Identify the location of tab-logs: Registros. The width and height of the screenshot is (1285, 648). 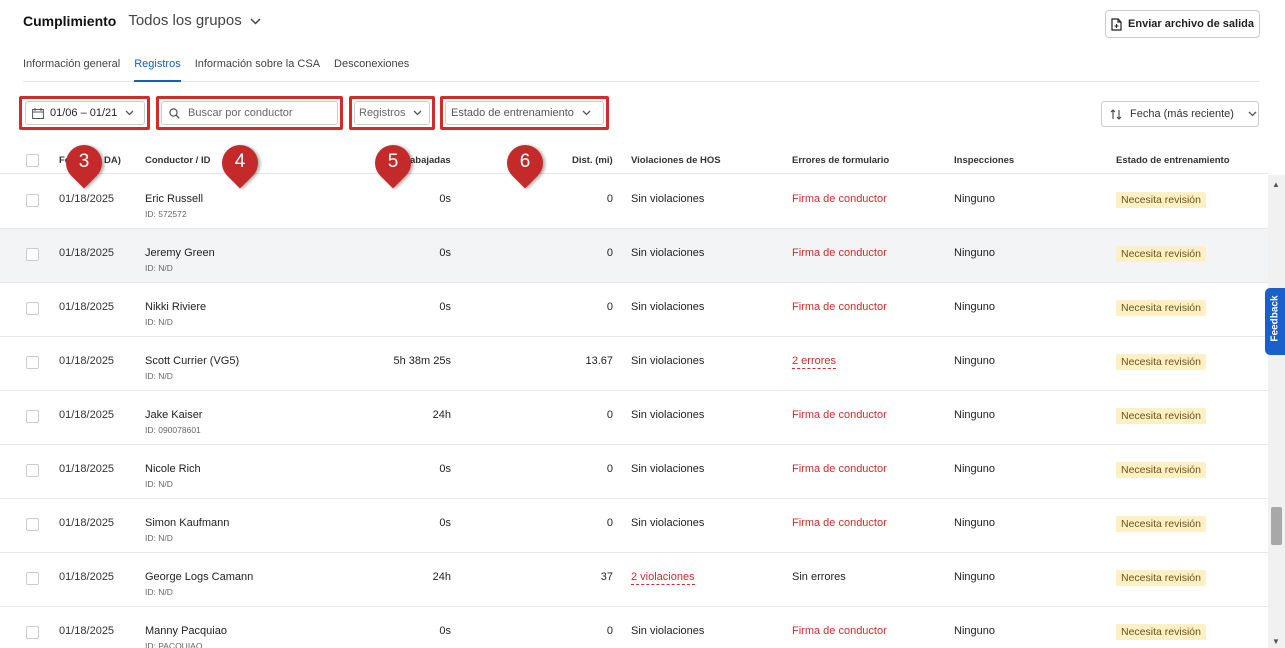
(157, 67).